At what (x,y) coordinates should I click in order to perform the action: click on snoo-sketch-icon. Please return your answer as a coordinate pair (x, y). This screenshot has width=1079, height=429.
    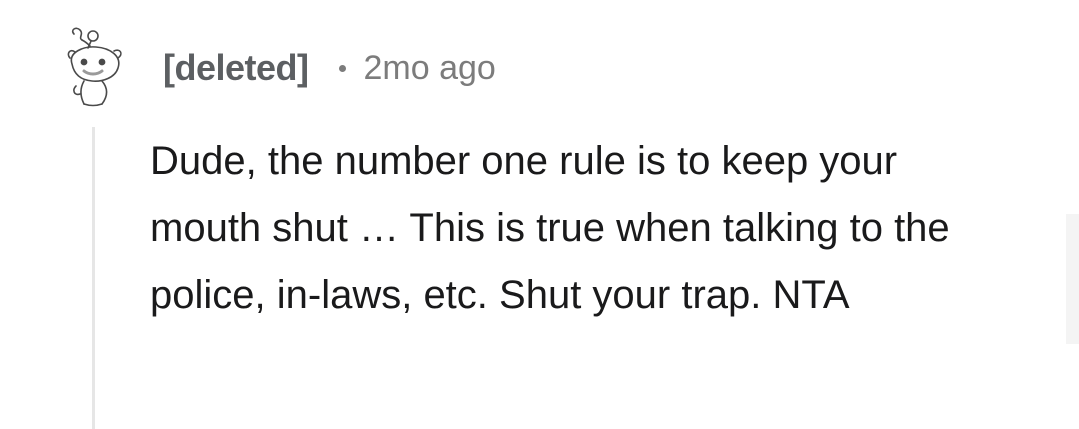
    Looking at the image, I should click on (94, 67).